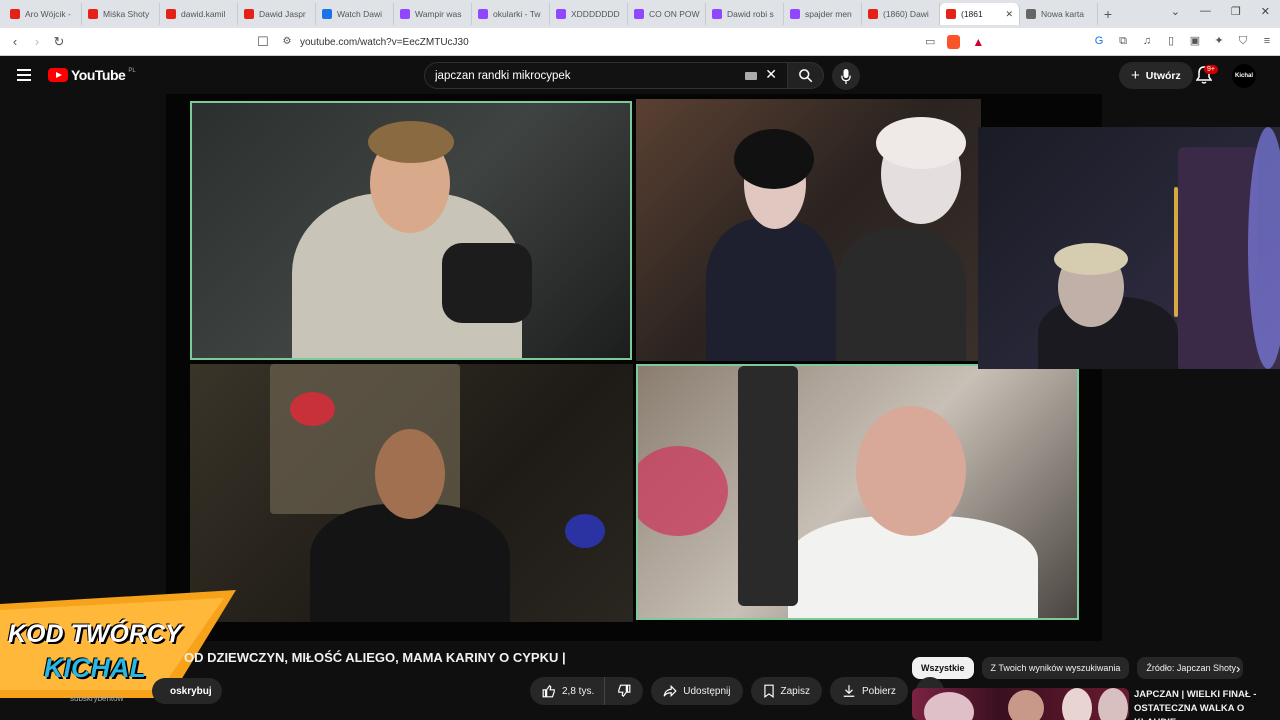 This screenshot has height=720, width=1280. I want to click on webcam-panel-bottom-left, so click(411, 493).